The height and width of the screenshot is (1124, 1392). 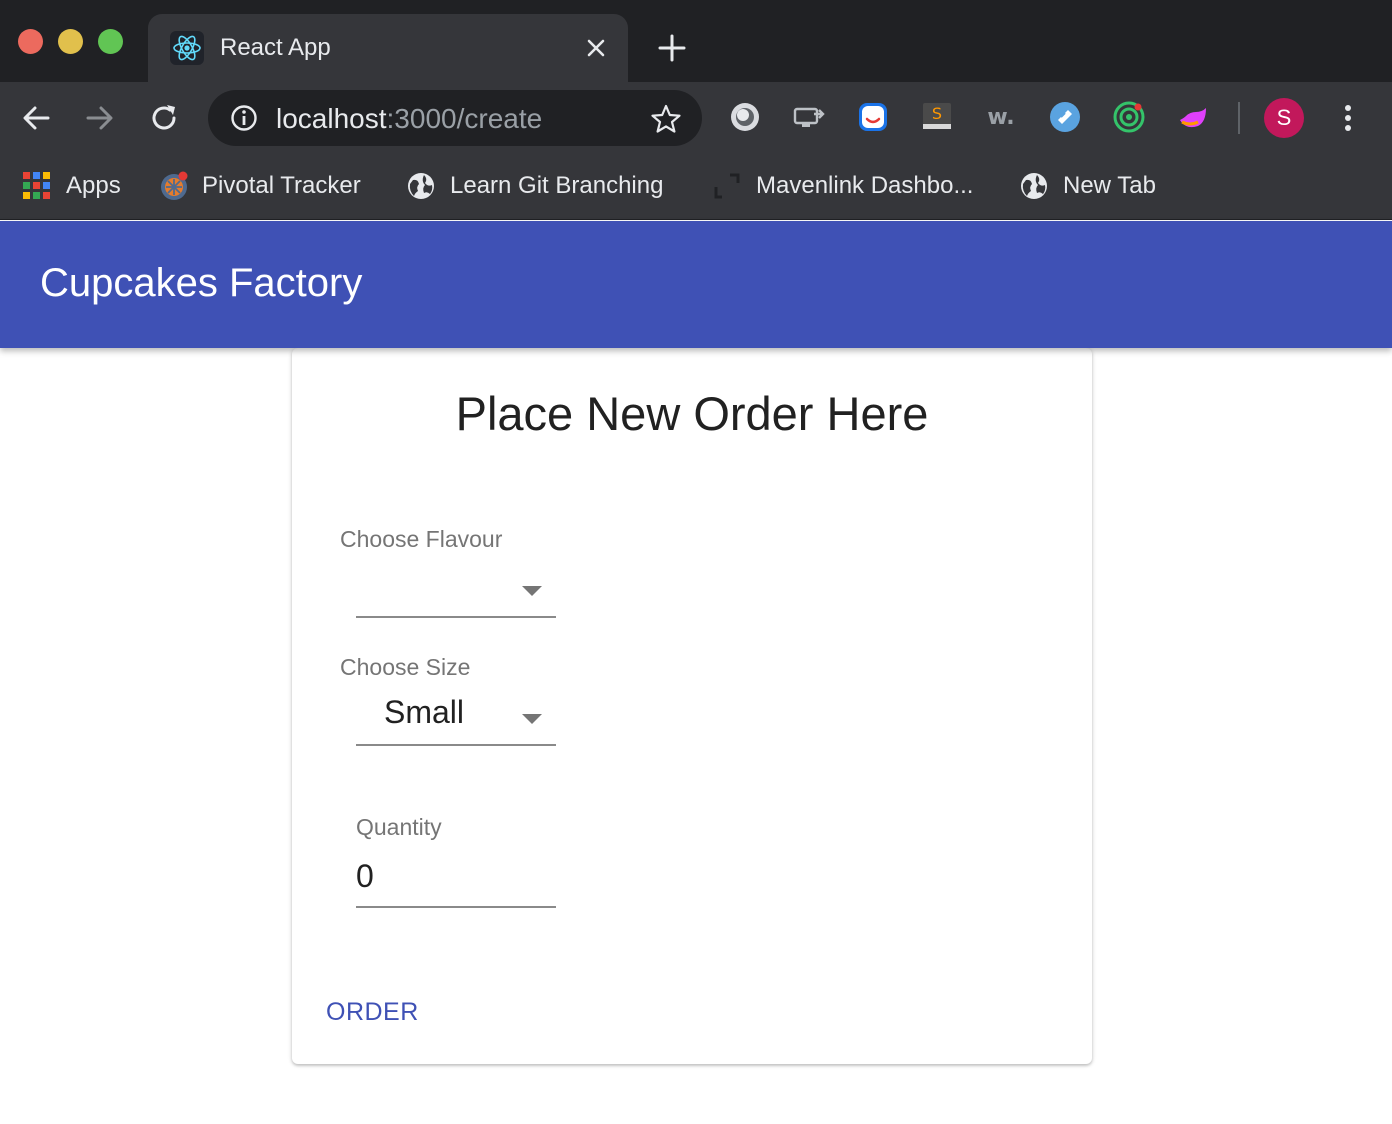 What do you see at coordinates (1065, 117) in the screenshot?
I see `pocket-ext-icon` at bounding box center [1065, 117].